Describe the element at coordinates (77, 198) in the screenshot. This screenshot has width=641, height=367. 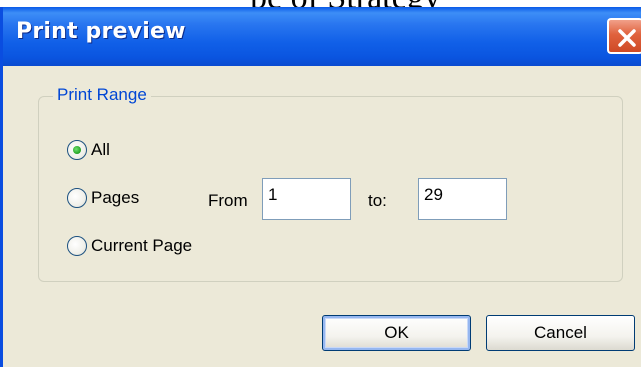
I see `radio-pages-button` at that location.